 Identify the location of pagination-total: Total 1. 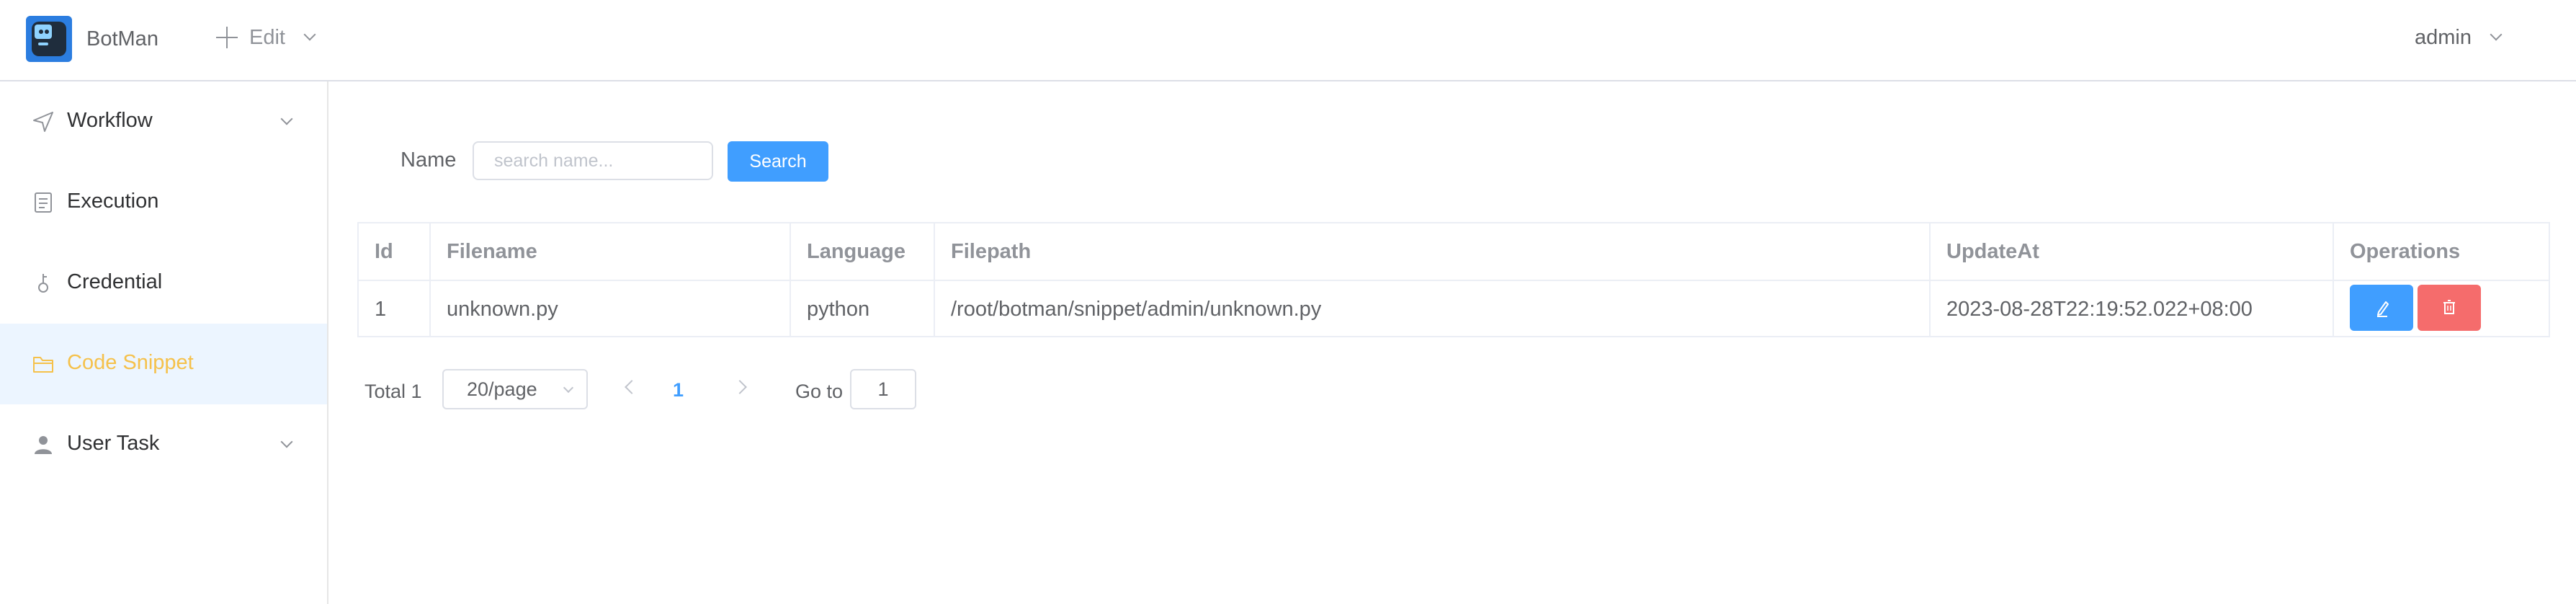
(393, 391).